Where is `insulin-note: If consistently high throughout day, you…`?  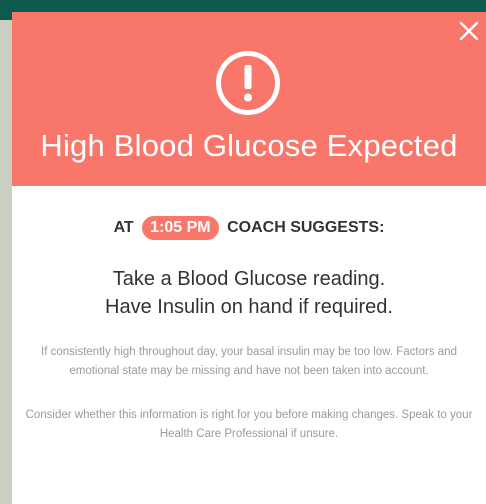 insulin-note: If consistently high throughout day, you… is located at coordinates (249, 361).